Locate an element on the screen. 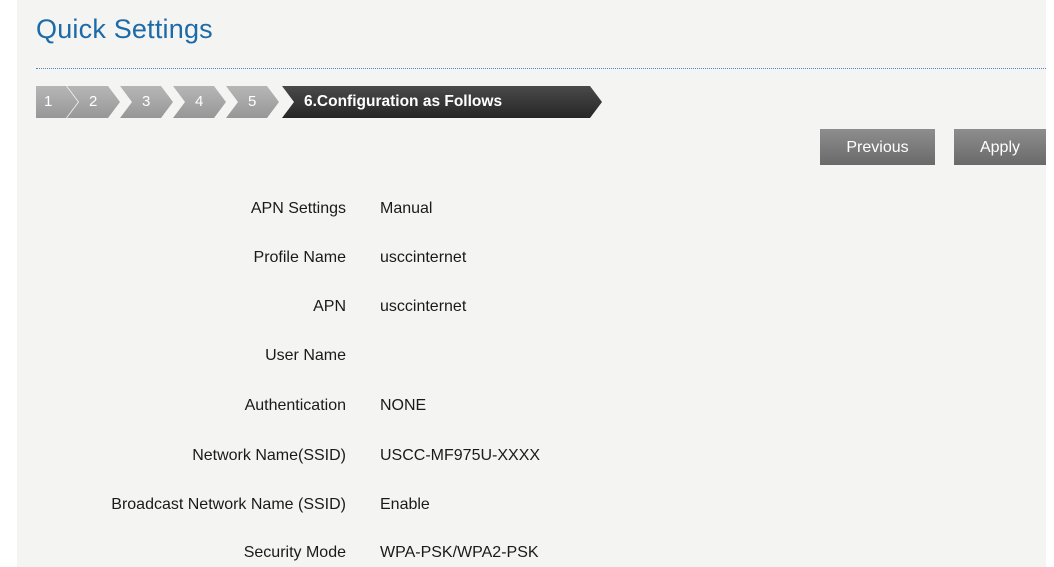  wizard-step-label: 4 is located at coordinates (199, 101).